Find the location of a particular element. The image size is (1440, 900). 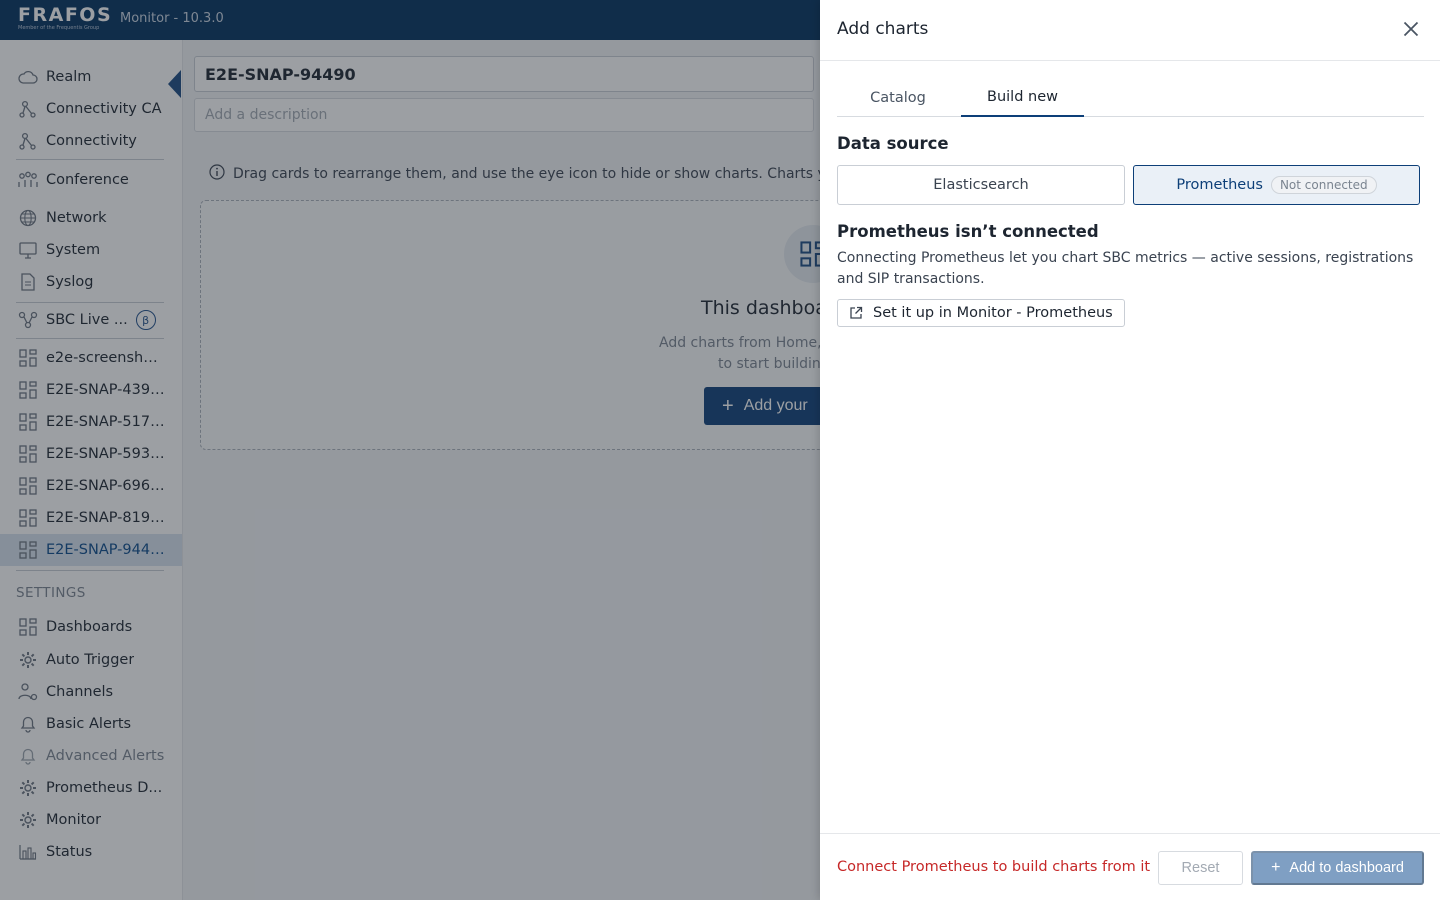

elasticsearch-label: Elasticsearch is located at coordinates (981, 185).